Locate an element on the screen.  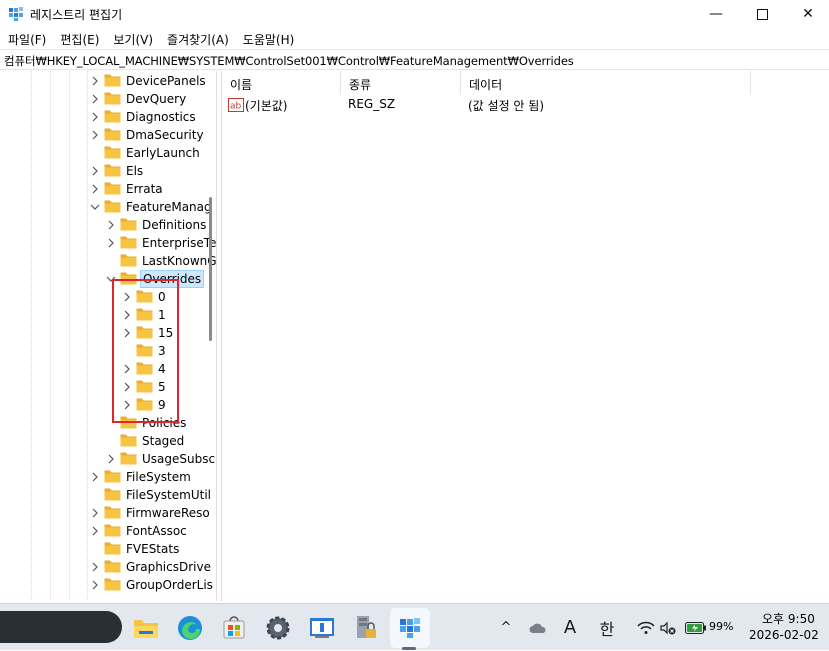
tree-item-label: EnterpriseTe is located at coordinates (179, 243).